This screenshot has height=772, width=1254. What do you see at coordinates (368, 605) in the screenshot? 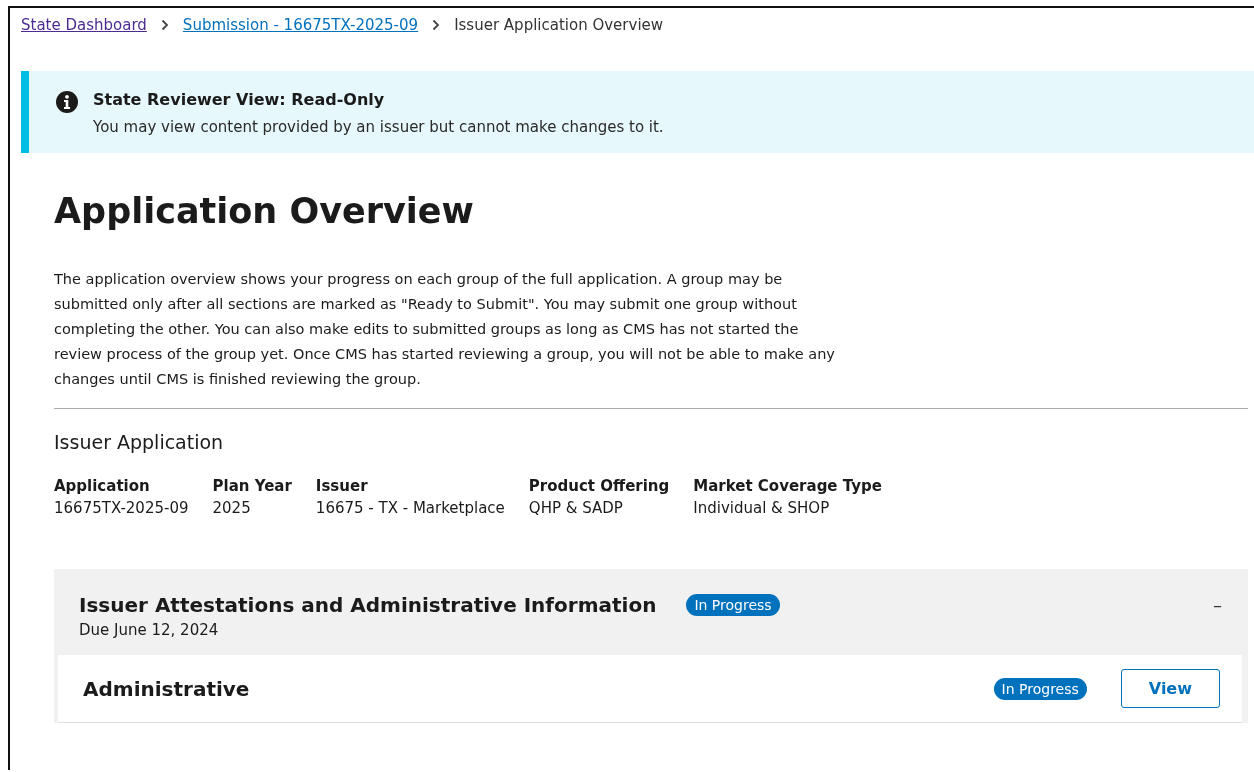
I see `group-title: Issuer Attestations and Administrative Information` at bounding box center [368, 605].